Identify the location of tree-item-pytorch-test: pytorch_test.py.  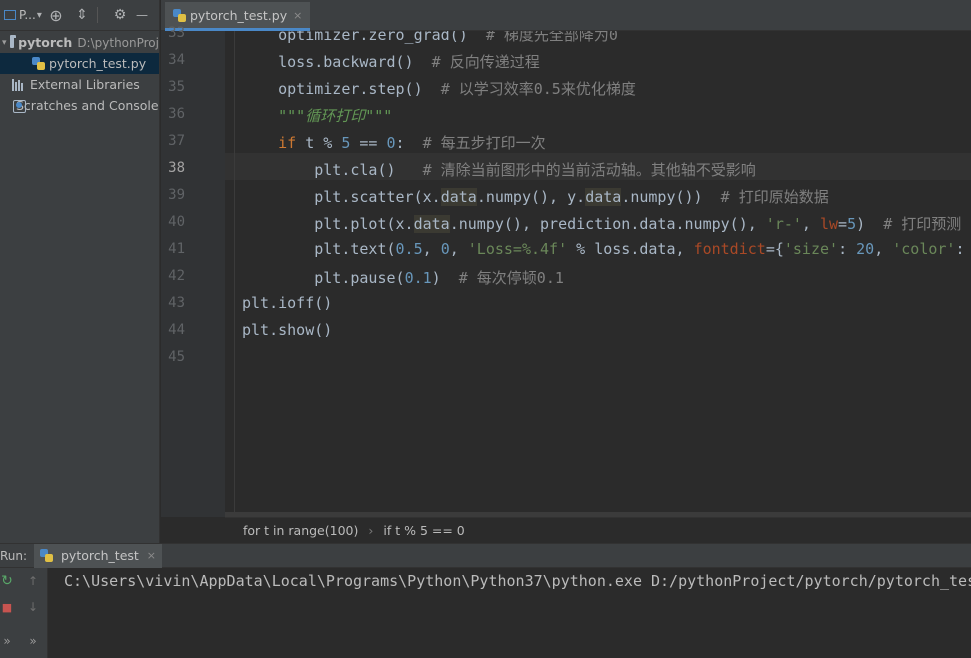
(79, 63).